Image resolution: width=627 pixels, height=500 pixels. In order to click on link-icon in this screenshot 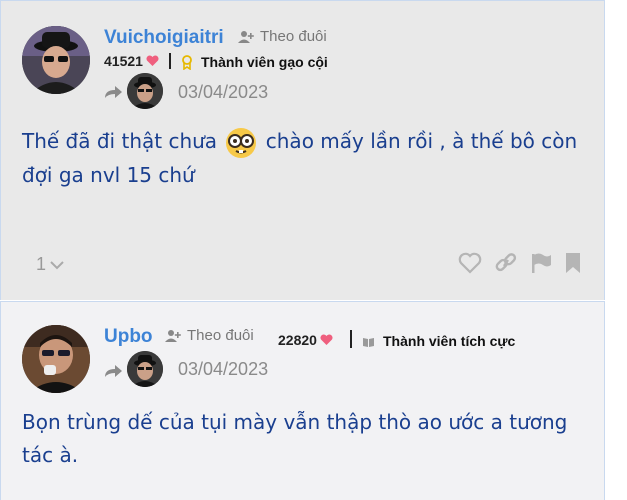, I will do `click(506, 263)`.